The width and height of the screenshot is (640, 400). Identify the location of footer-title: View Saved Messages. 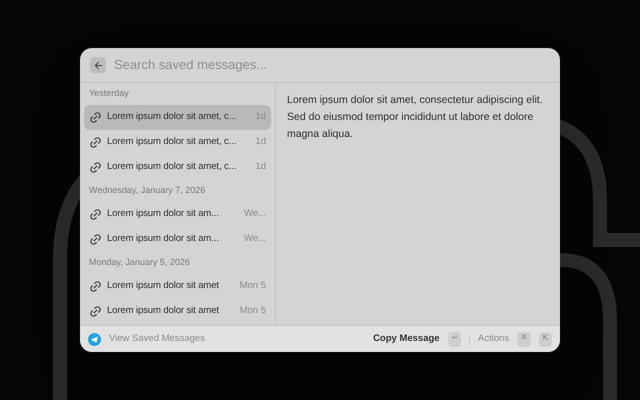
(157, 339).